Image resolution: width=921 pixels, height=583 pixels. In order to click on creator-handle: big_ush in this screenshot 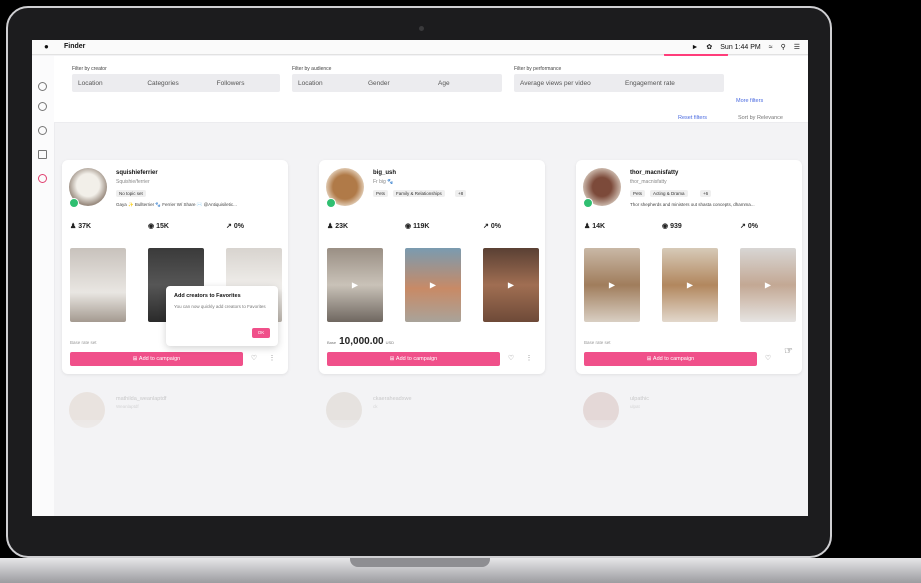, I will do `click(384, 173)`.